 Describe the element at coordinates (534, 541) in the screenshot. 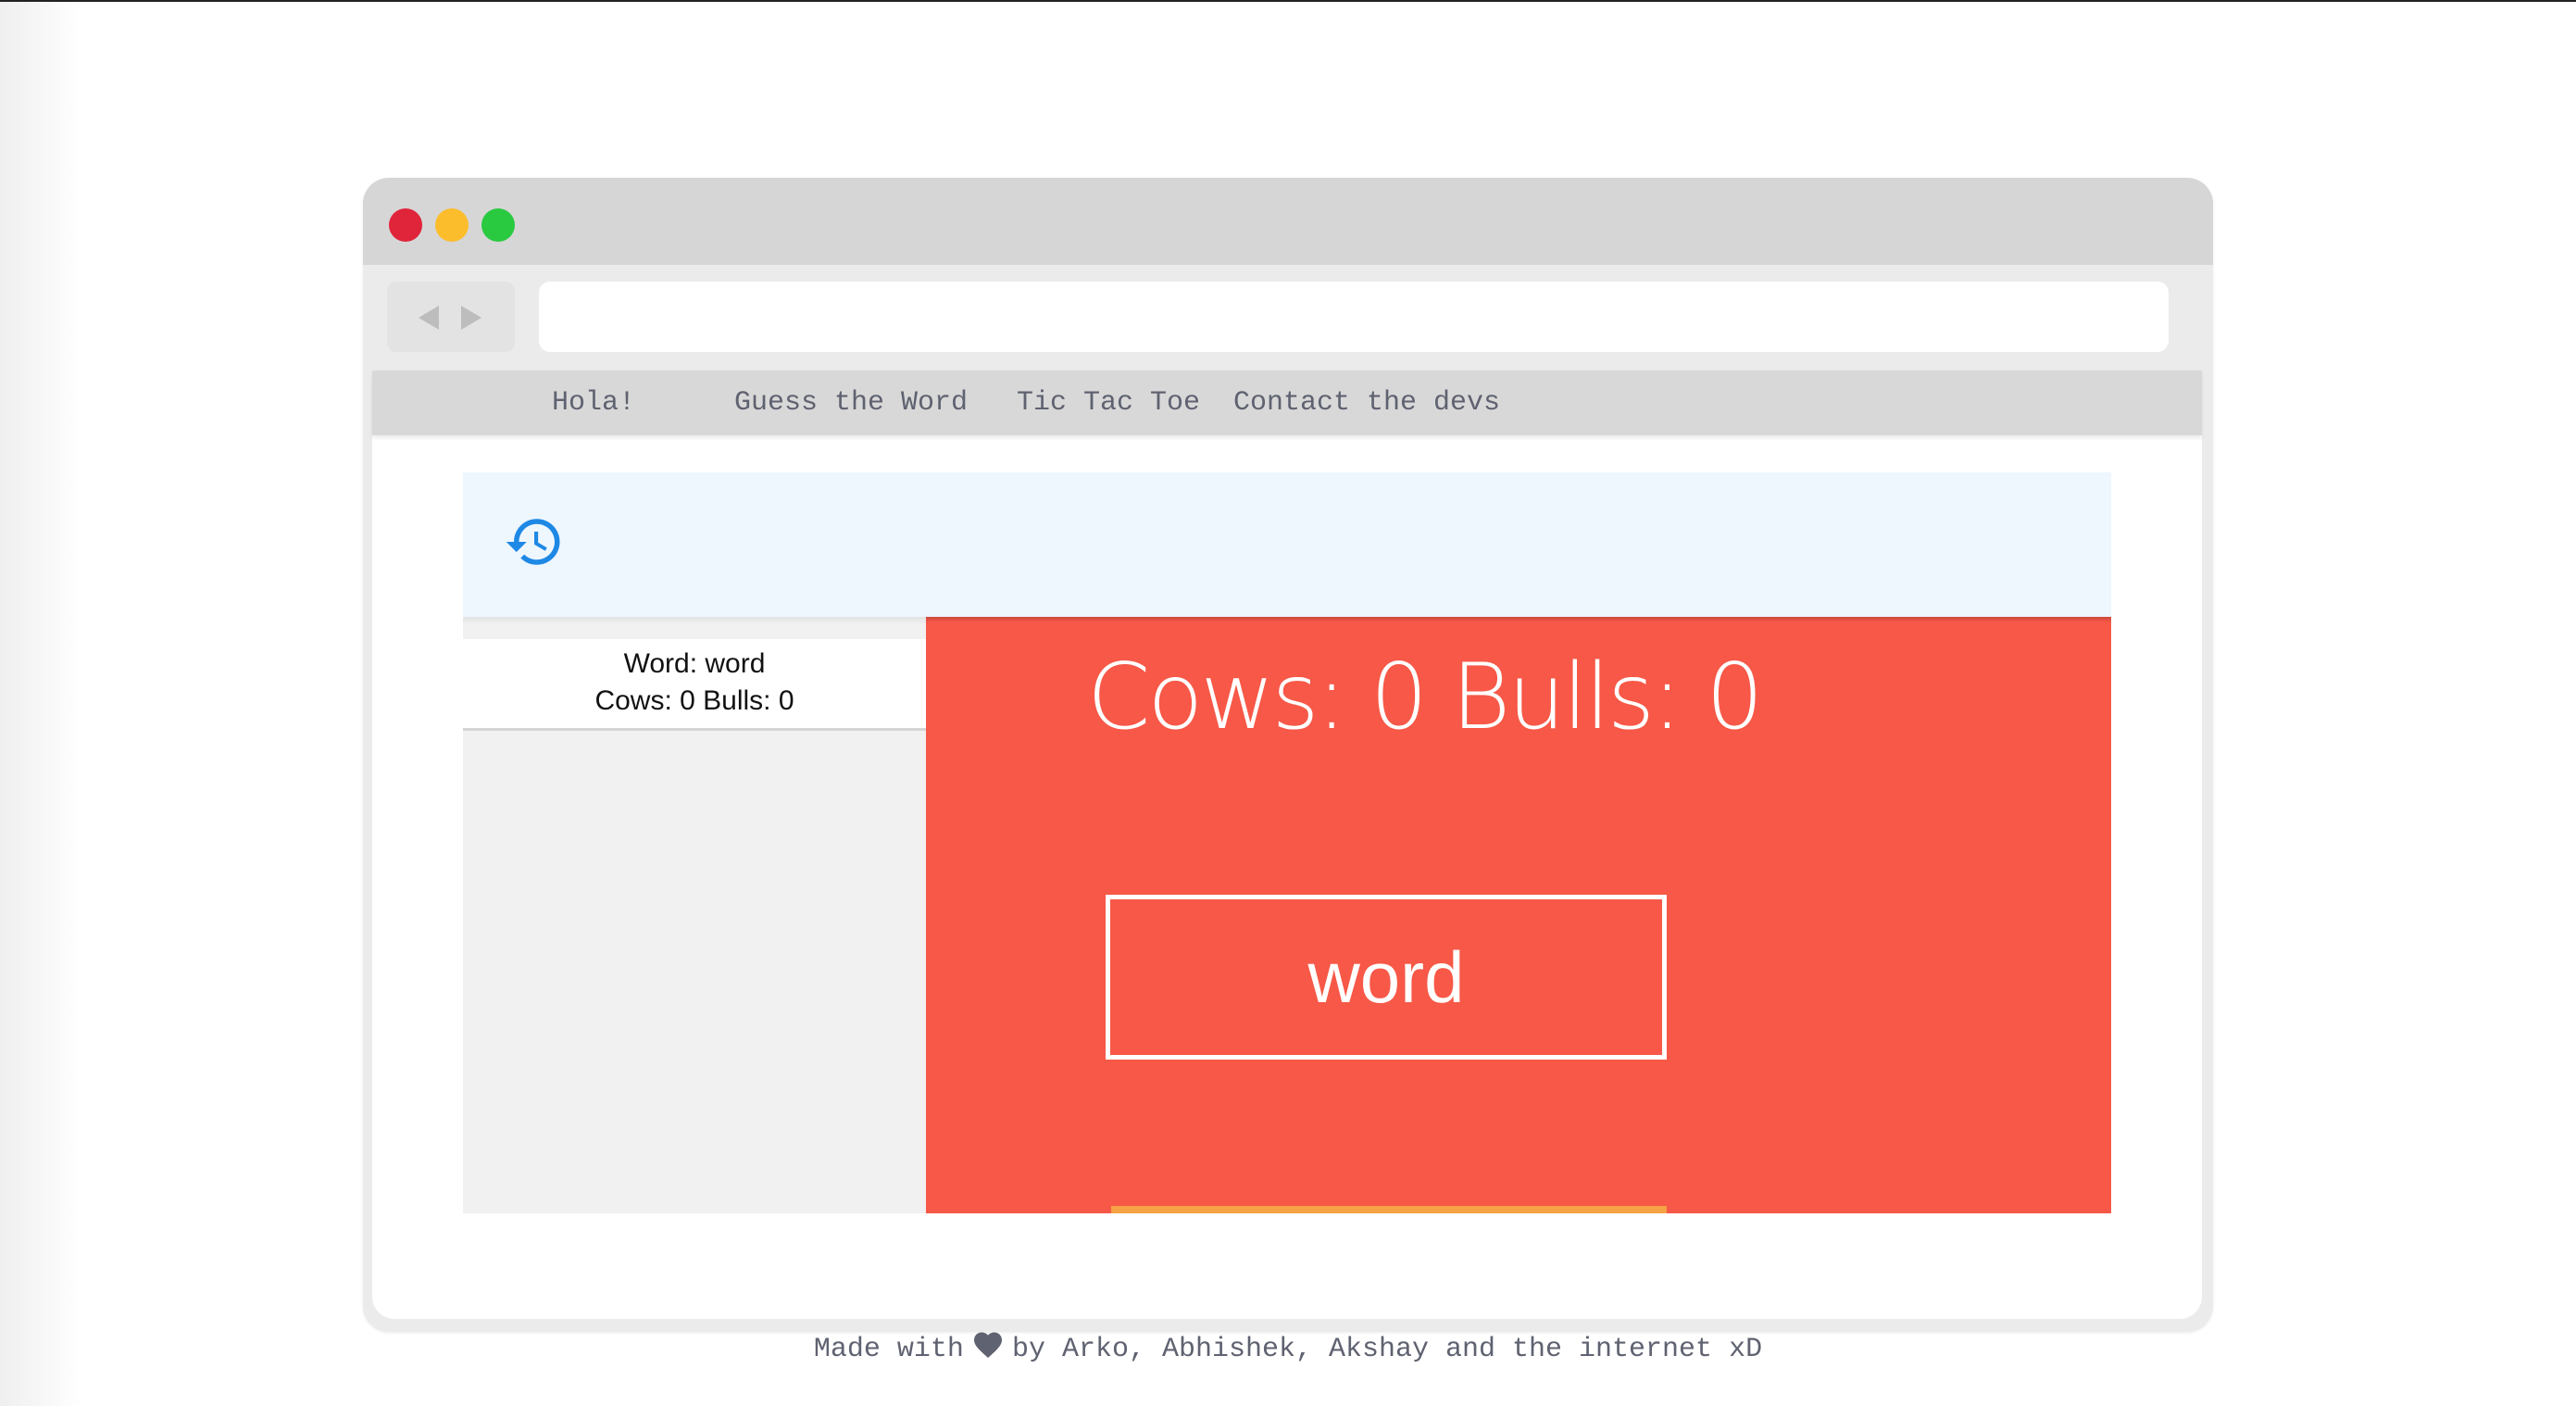

I see `history-icon` at that location.